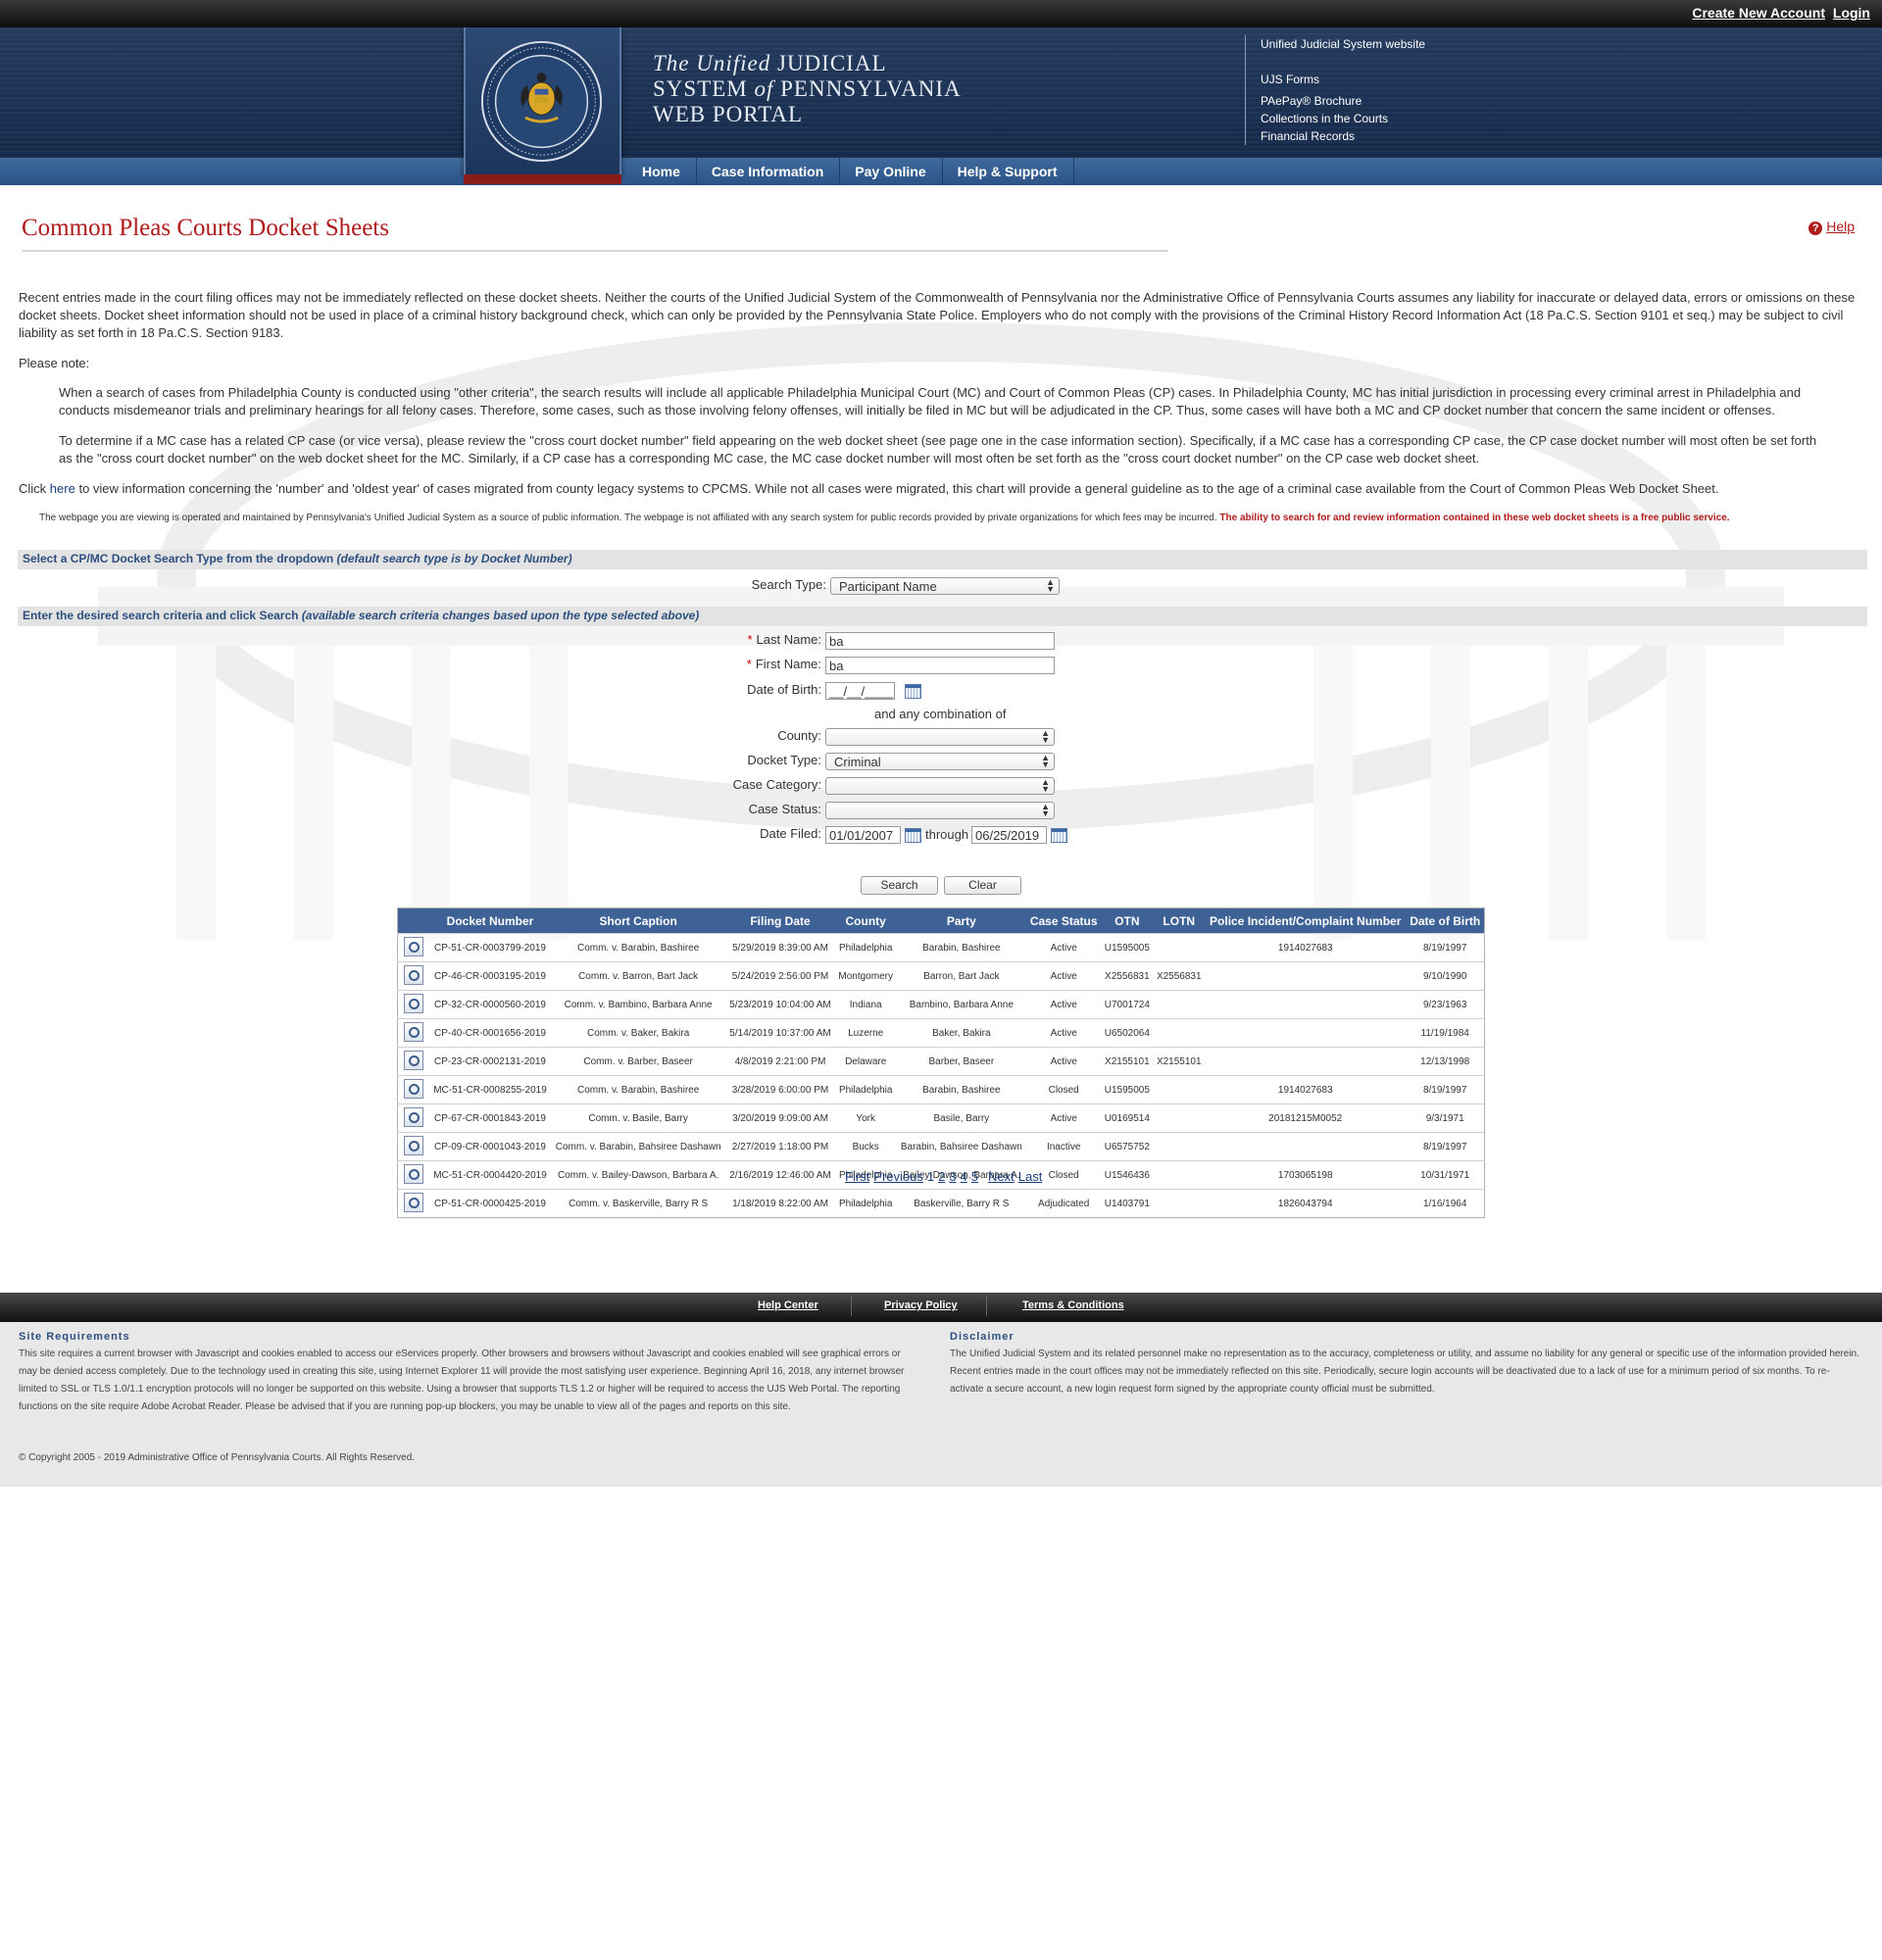 The width and height of the screenshot is (1882, 1960). What do you see at coordinates (638, 920) in the screenshot?
I see `column-header-short-caption: Short Caption` at bounding box center [638, 920].